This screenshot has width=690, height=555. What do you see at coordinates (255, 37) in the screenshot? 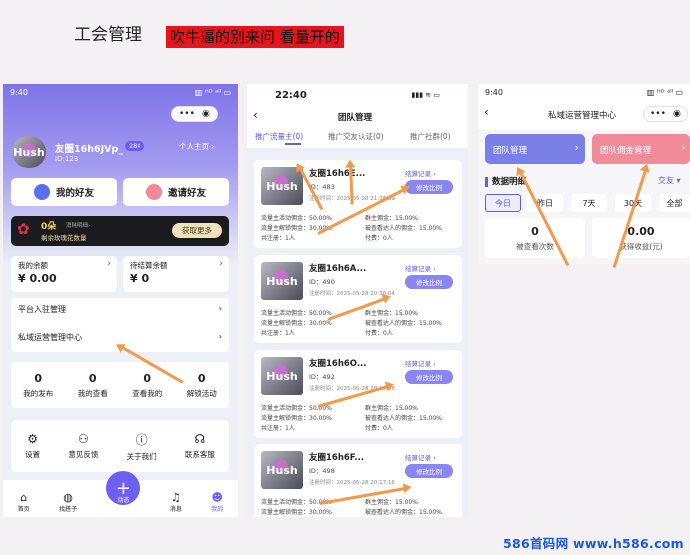
I see `banner-text: 吹牛逼的别来问 看量开的` at bounding box center [255, 37].